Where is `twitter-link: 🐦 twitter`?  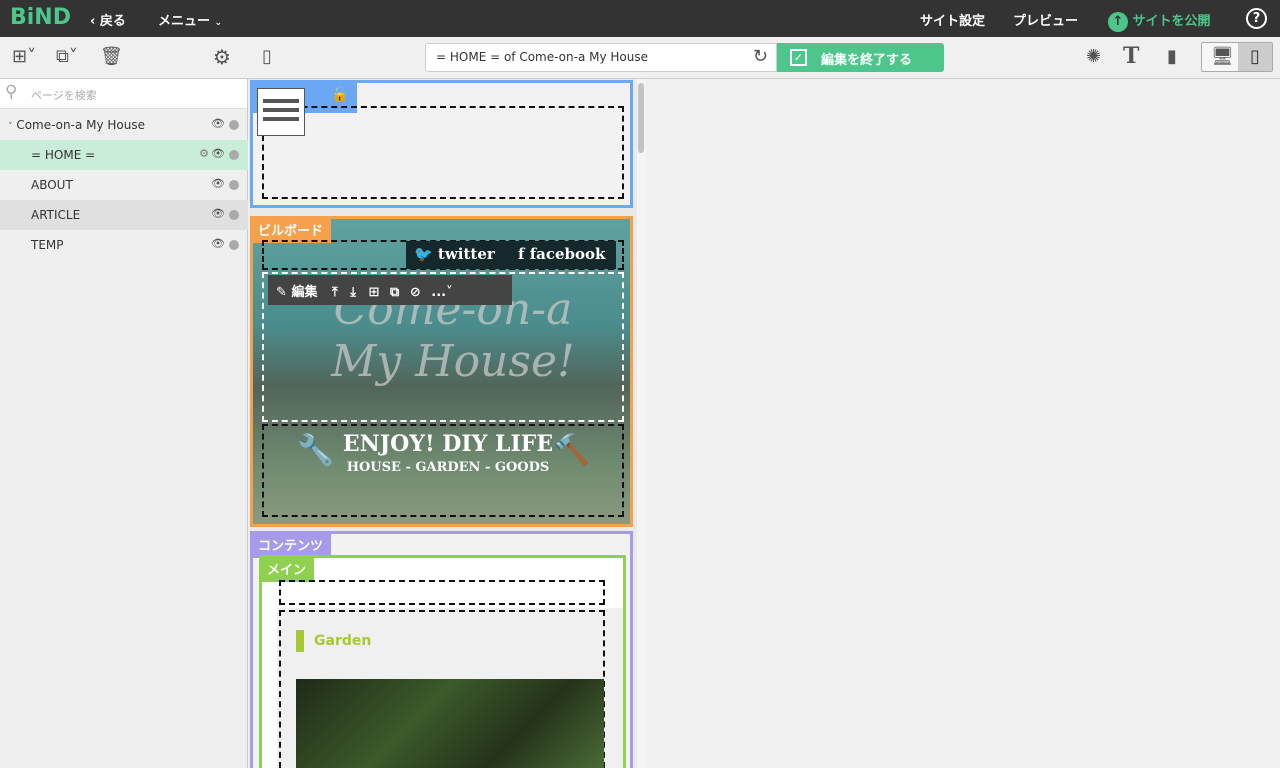 twitter-link: 🐦 twitter is located at coordinates (454, 254).